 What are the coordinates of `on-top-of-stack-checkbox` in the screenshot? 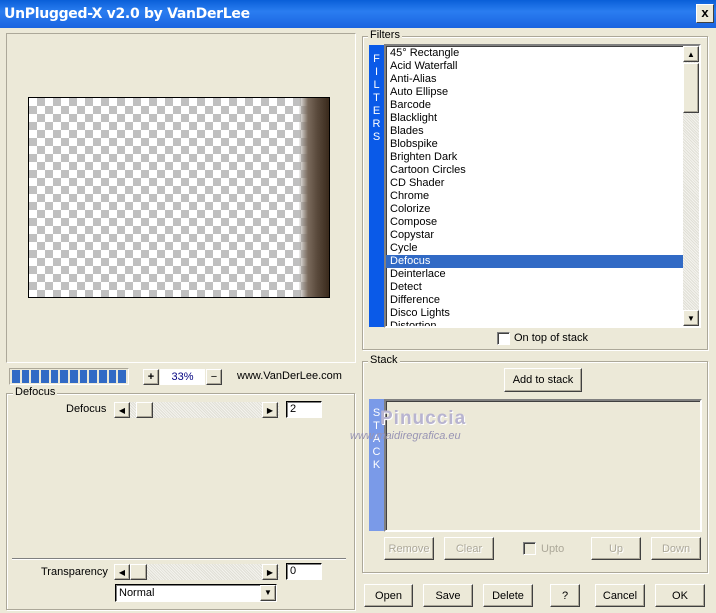 It's located at (503, 338).